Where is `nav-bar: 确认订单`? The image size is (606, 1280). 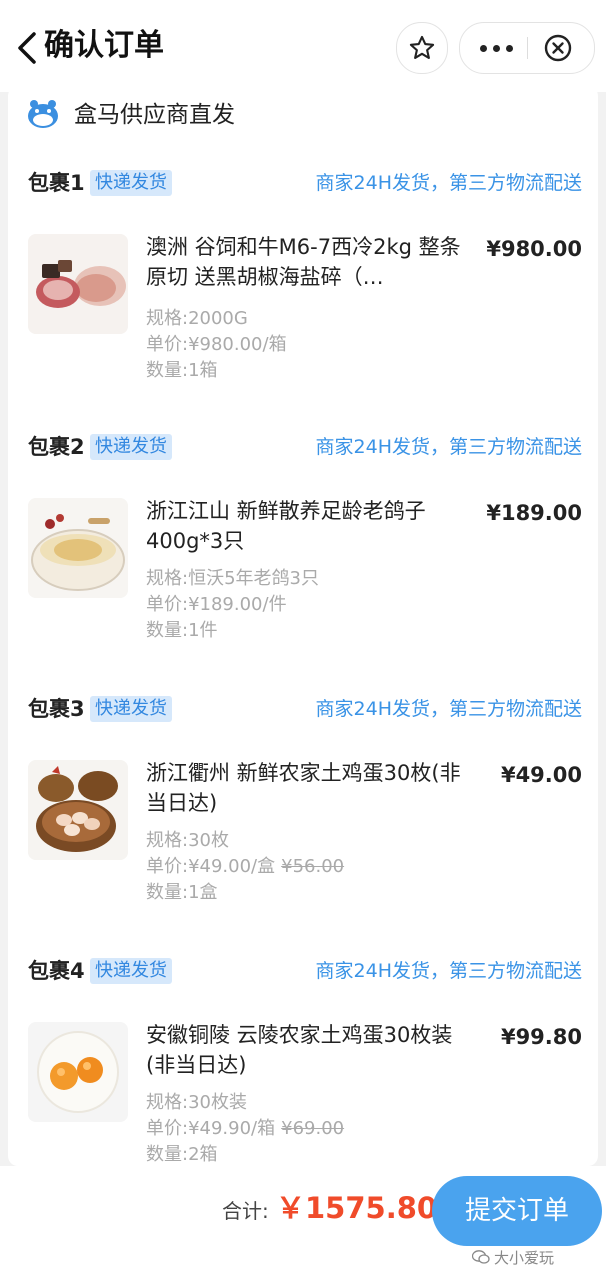
nav-bar: 确认订单 is located at coordinates (303, 46).